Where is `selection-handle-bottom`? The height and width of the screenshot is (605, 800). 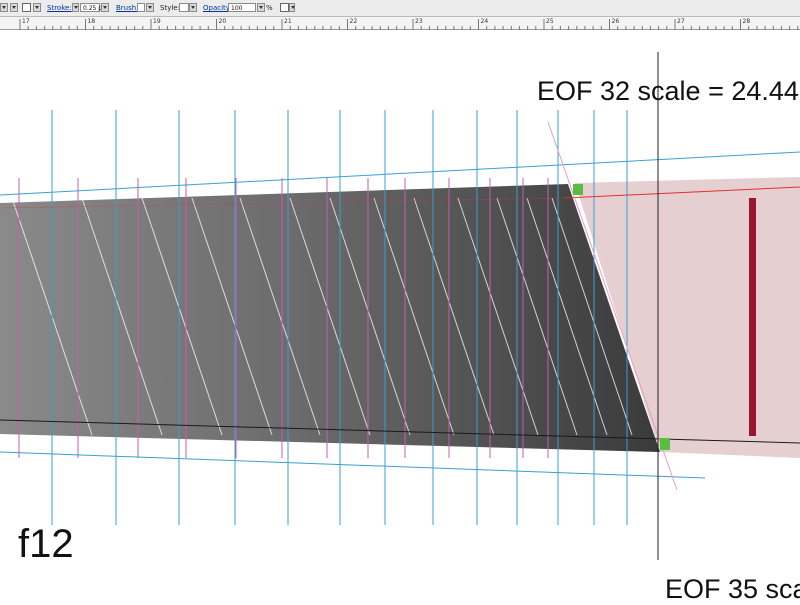
selection-handle-bottom is located at coordinates (665, 444).